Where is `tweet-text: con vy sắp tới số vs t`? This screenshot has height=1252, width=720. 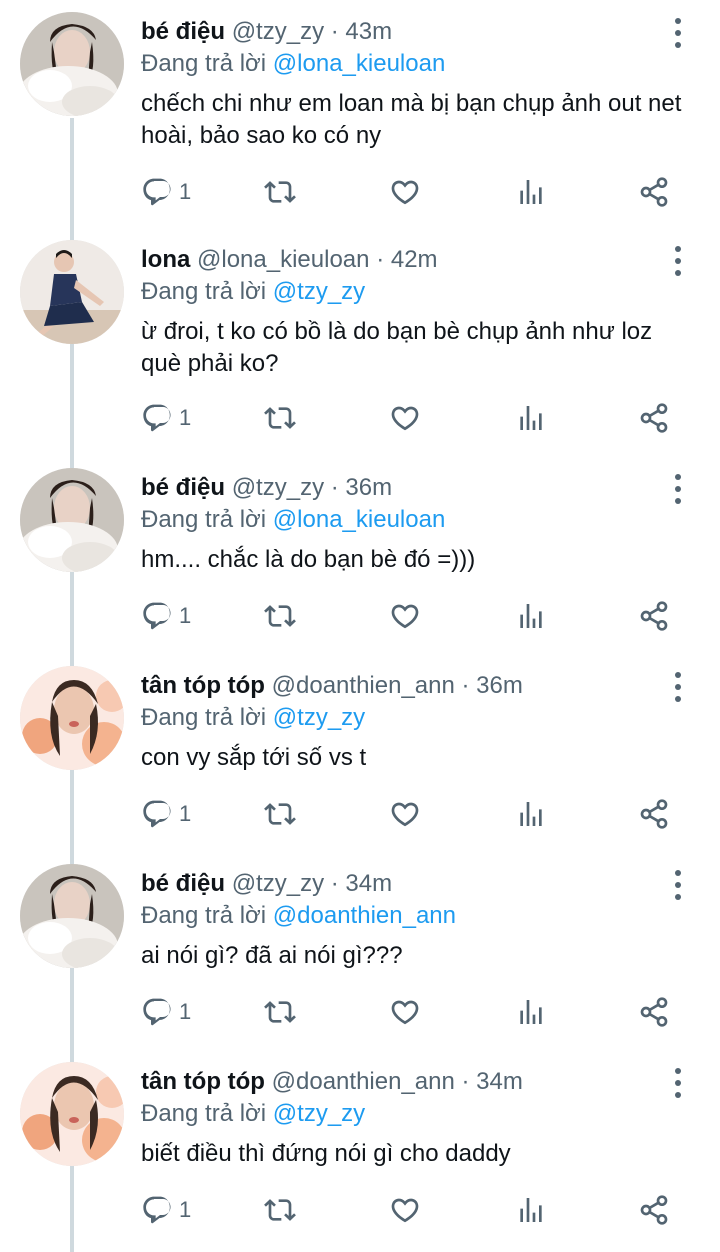
tweet-text: con vy sắp tới số vs t is located at coordinates (254, 757).